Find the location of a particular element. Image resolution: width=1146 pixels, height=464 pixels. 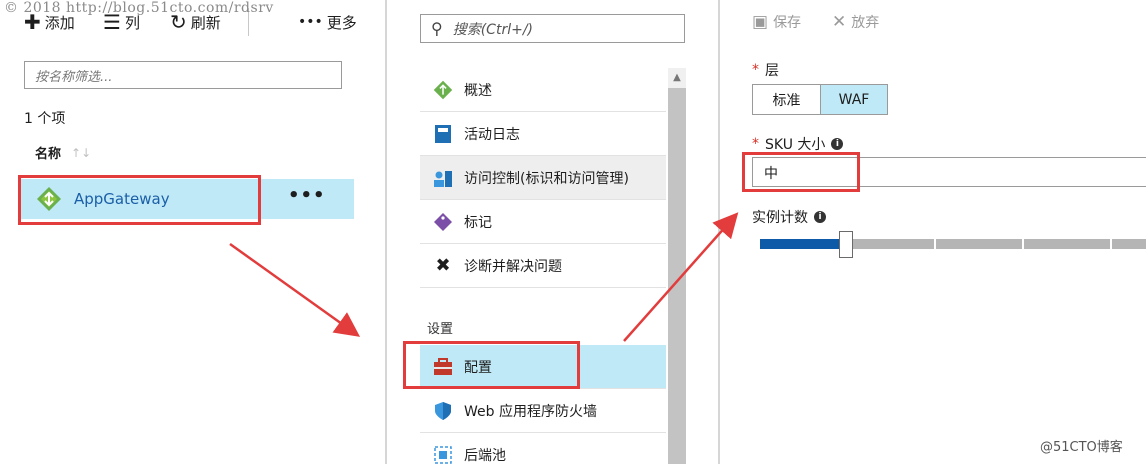

menu-item-waf: Web 应用程序防火墙 is located at coordinates (543, 411).